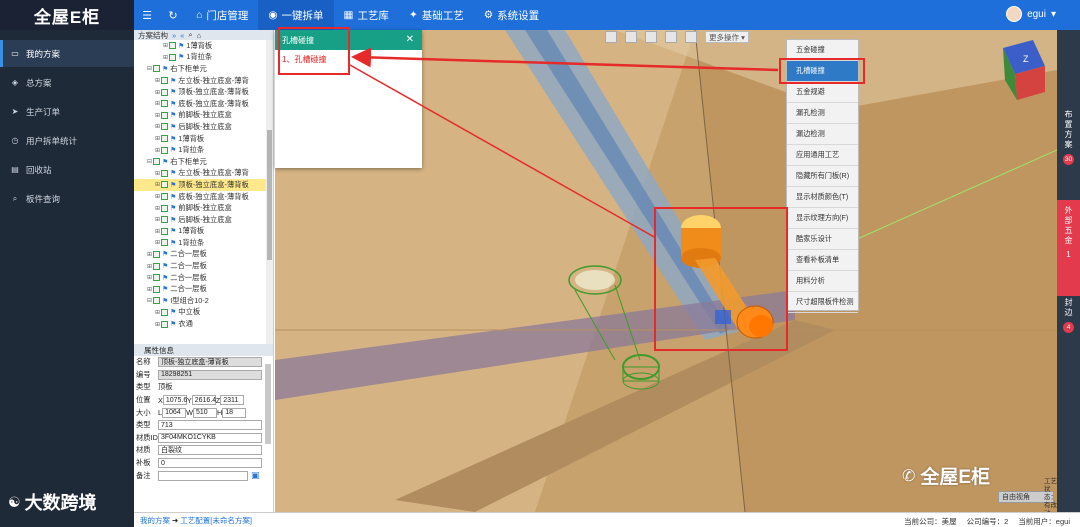  What do you see at coordinates (946, 477) in the screenshot?
I see `watermark: ✆ 全屋E柜` at bounding box center [946, 477].